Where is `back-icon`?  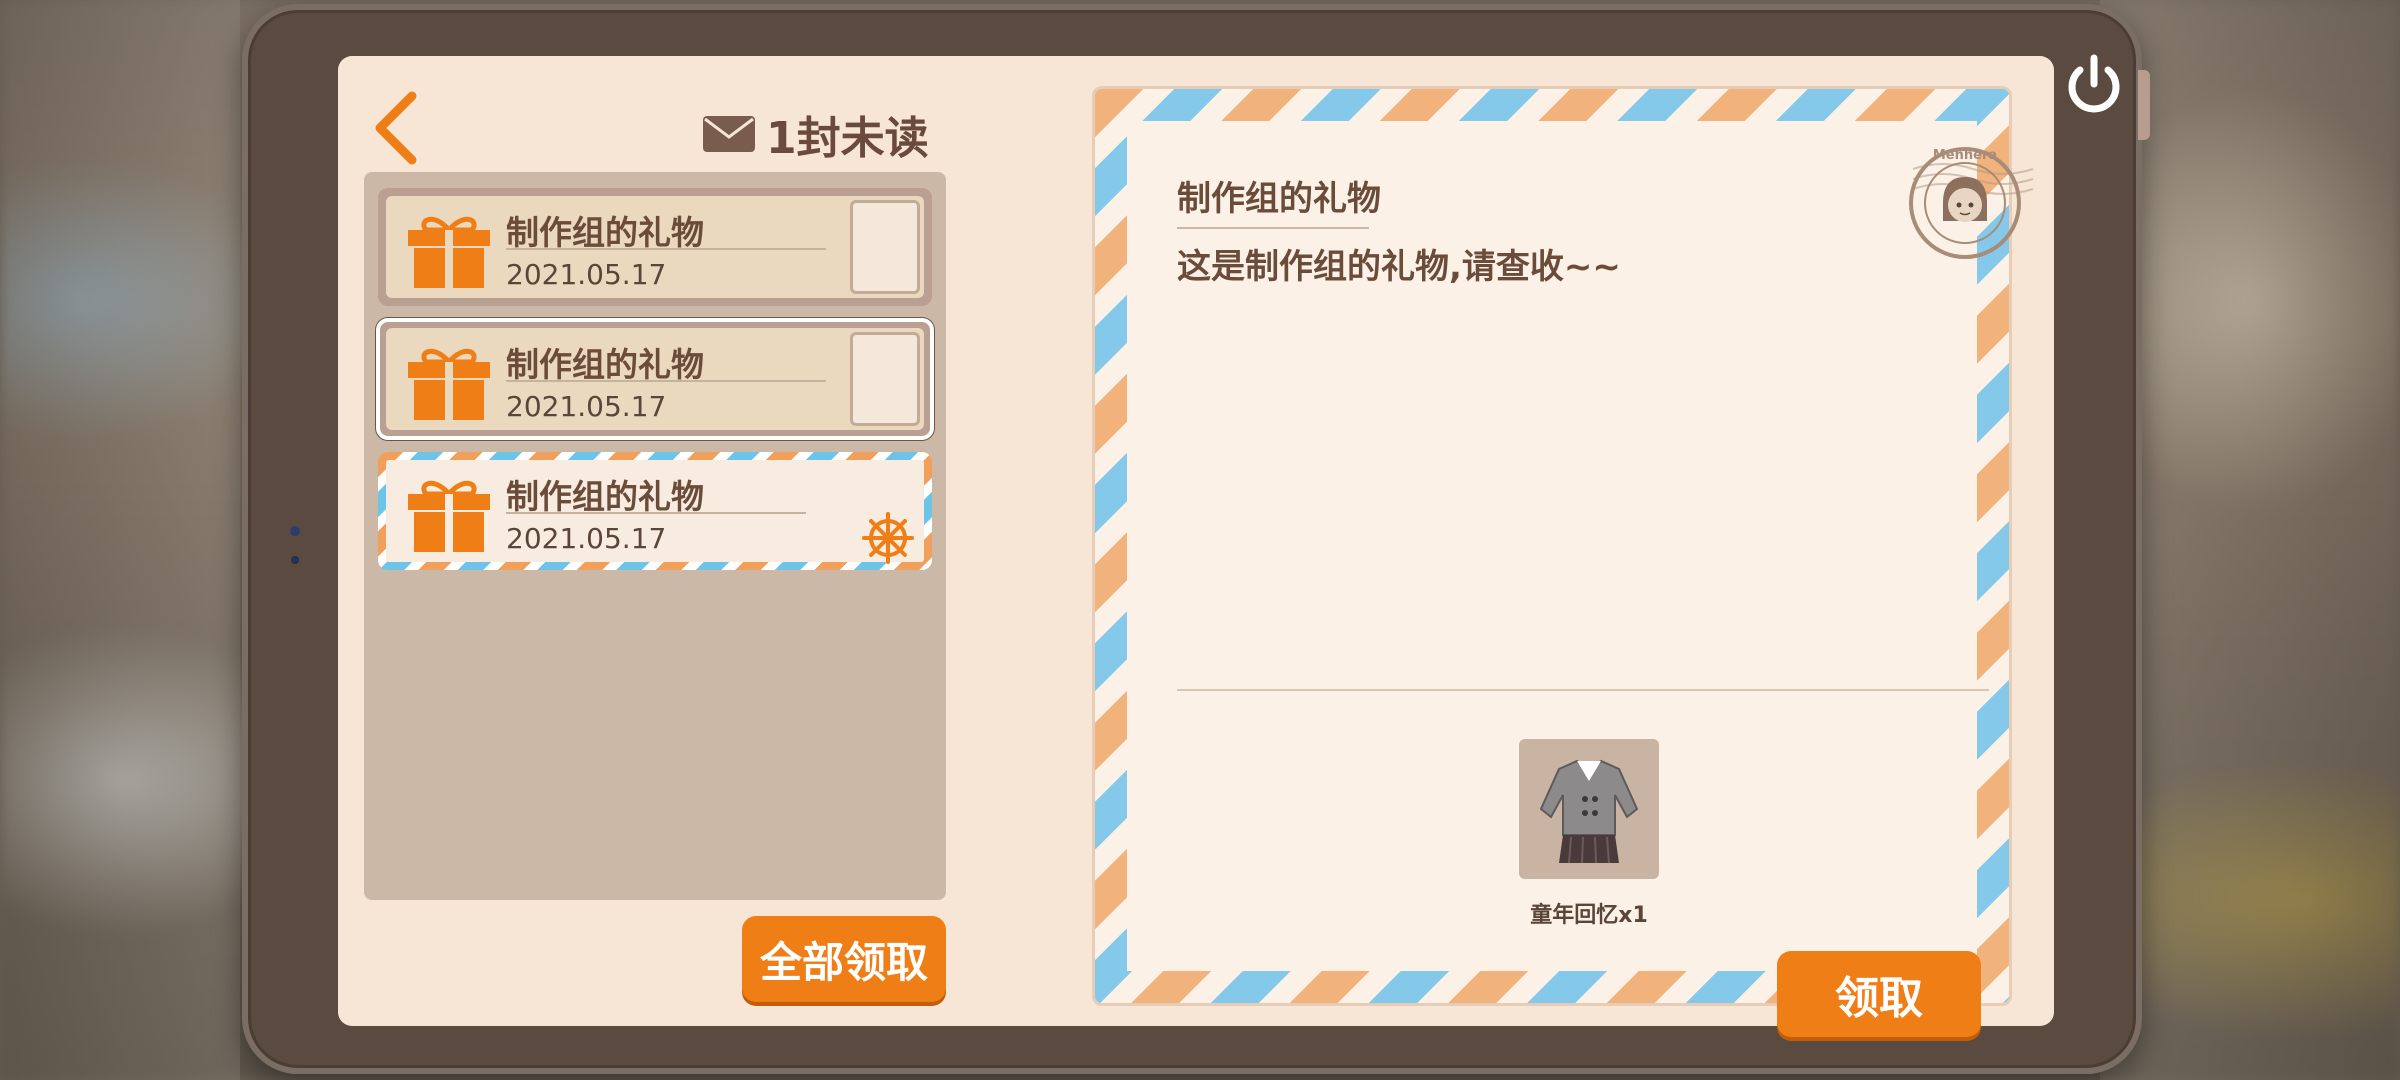
back-icon is located at coordinates (396, 128).